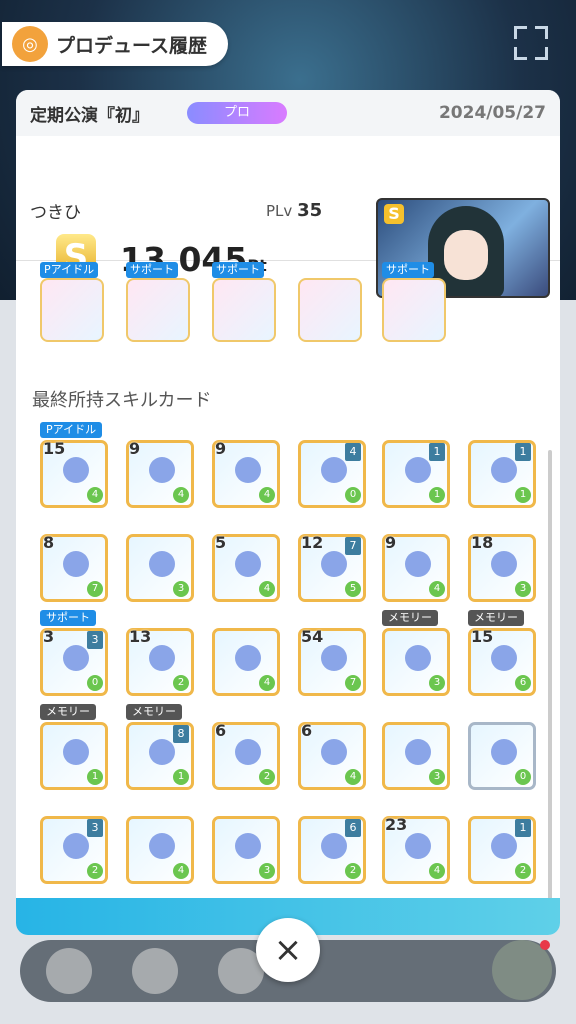 Image resolution: width=576 pixels, height=1024 pixels. I want to click on skill-card: 54, so click(246, 567).